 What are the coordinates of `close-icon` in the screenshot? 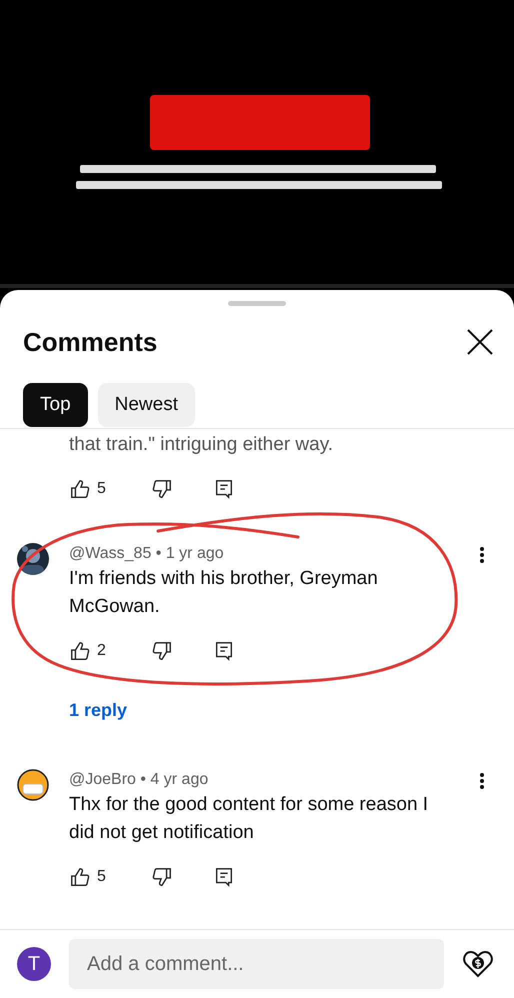 It's located at (480, 342).